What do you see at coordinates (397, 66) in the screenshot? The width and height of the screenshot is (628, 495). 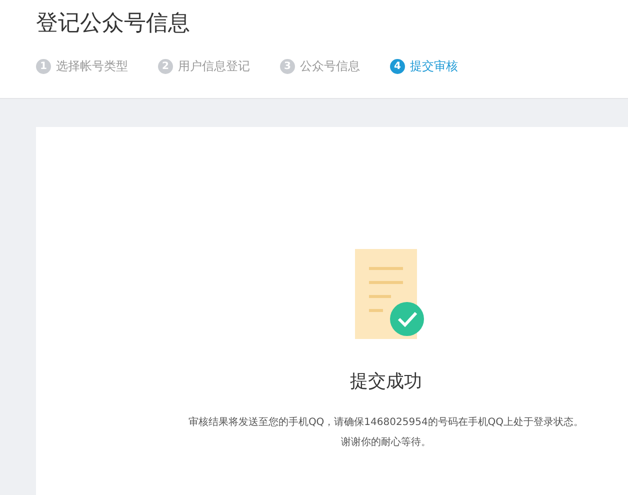 I see `step-number-badge: 4` at bounding box center [397, 66].